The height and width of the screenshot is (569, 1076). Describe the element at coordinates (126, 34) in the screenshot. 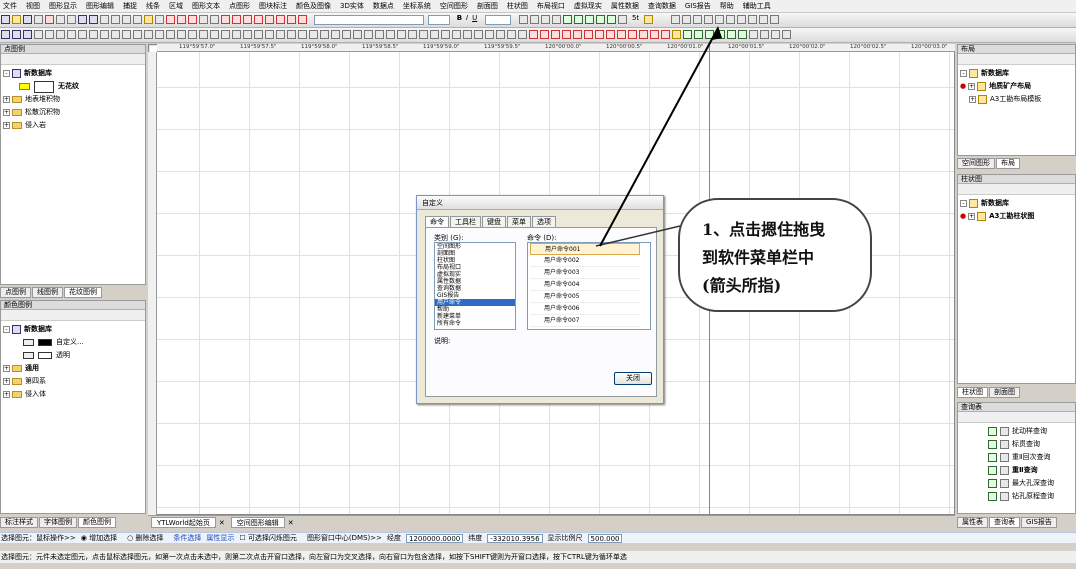

I see `zoom-center-icon` at that location.